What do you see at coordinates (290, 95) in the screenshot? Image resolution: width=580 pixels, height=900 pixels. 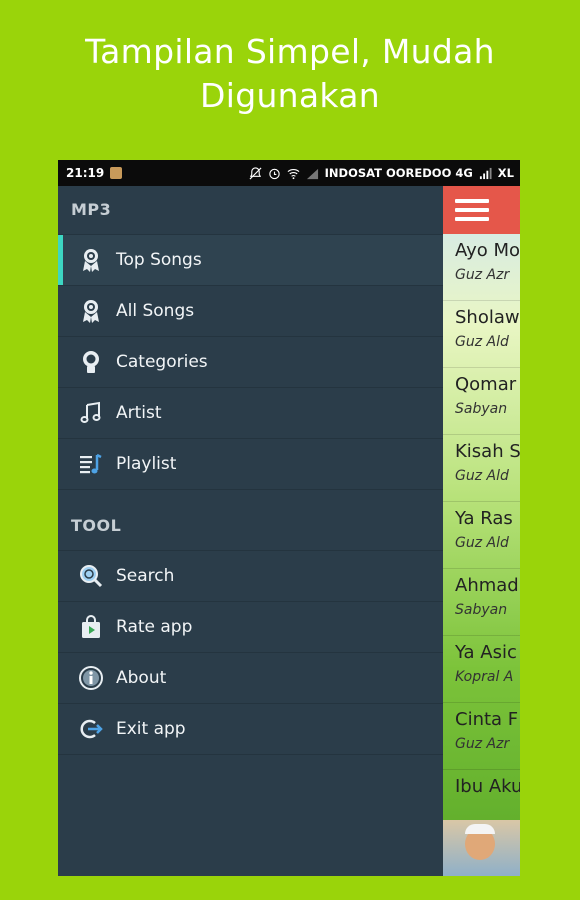 I see `headline-line-2: Digunakan` at bounding box center [290, 95].